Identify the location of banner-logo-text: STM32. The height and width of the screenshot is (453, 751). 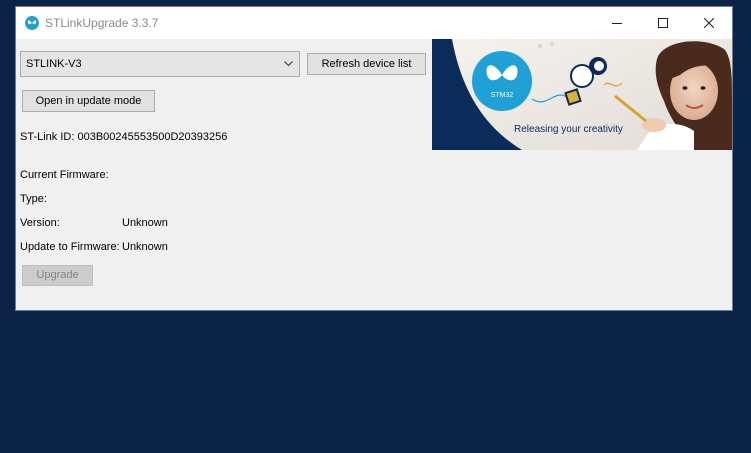
(502, 95).